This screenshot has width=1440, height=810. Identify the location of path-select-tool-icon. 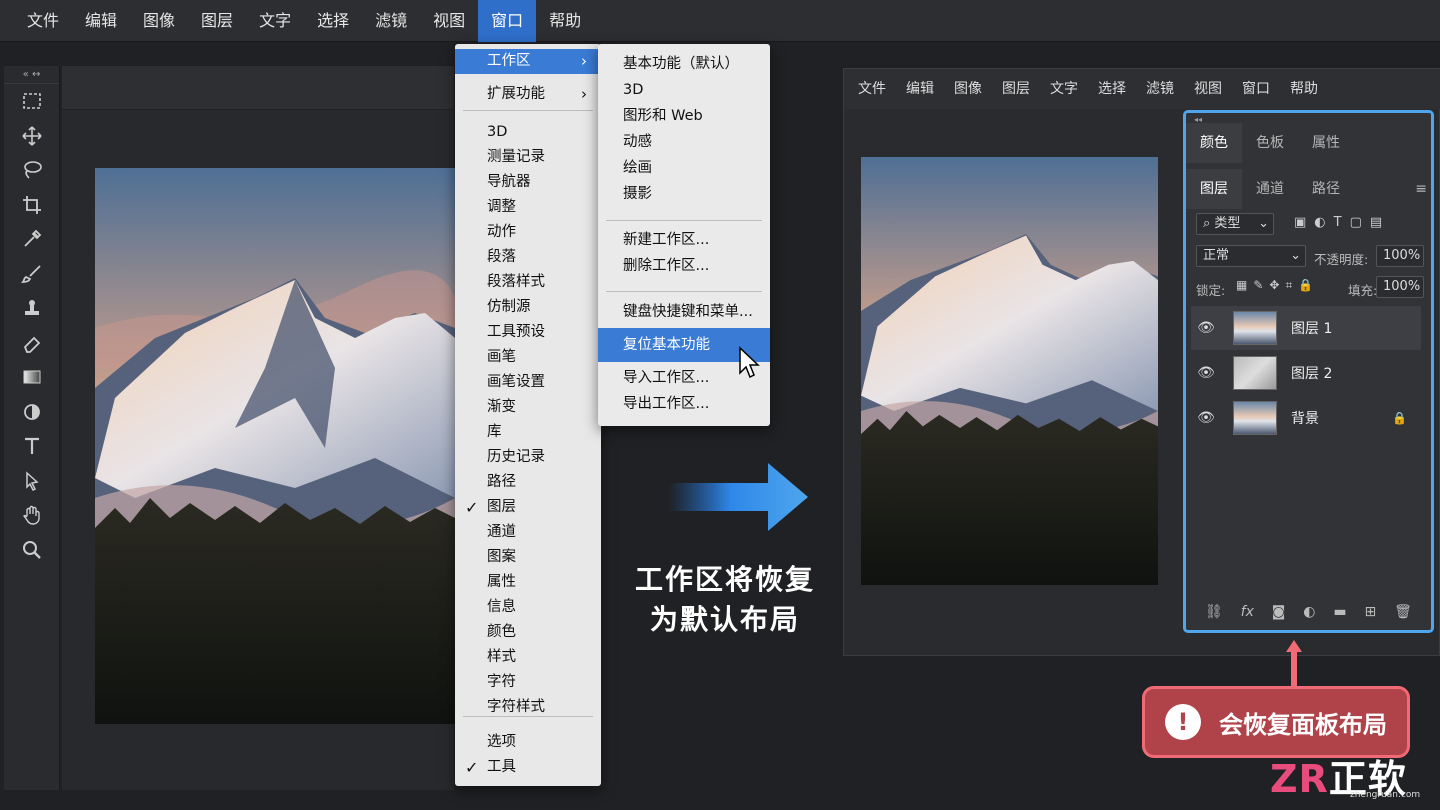
(32, 481).